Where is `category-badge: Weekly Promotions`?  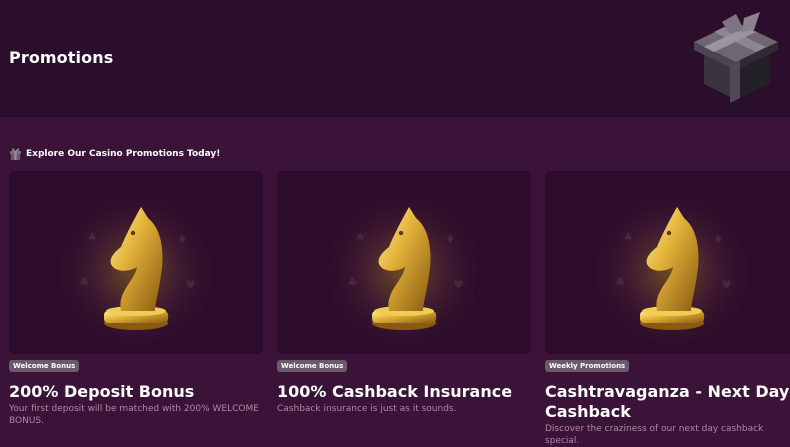 category-badge: Weekly Promotions is located at coordinates (587, 366).